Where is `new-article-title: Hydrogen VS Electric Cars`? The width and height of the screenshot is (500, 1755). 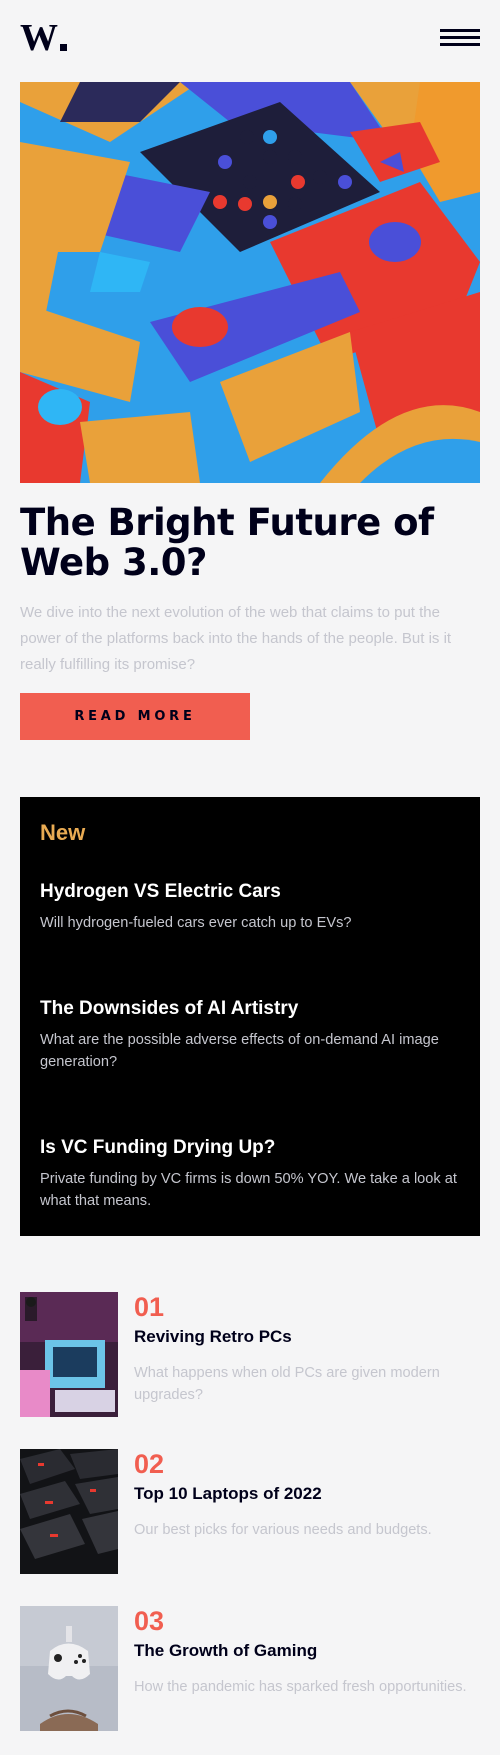
new-article-title: Hydrogen VS Electric Cars is located at coordinates (250, 892).